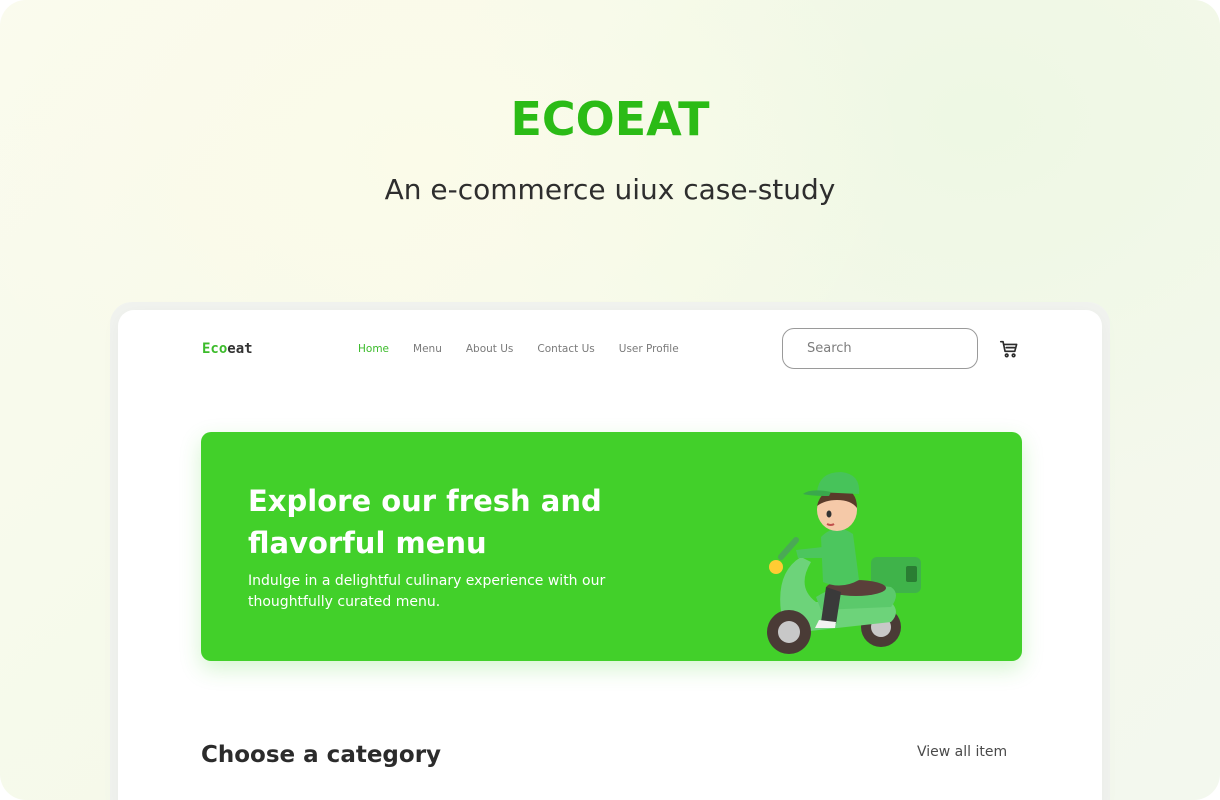 Image resolution: width=1220 pixels, height=800 pixels. Describe the element at coordinates (962, 752) in the screenshot. I see `view-all-link: View all item` at that location.